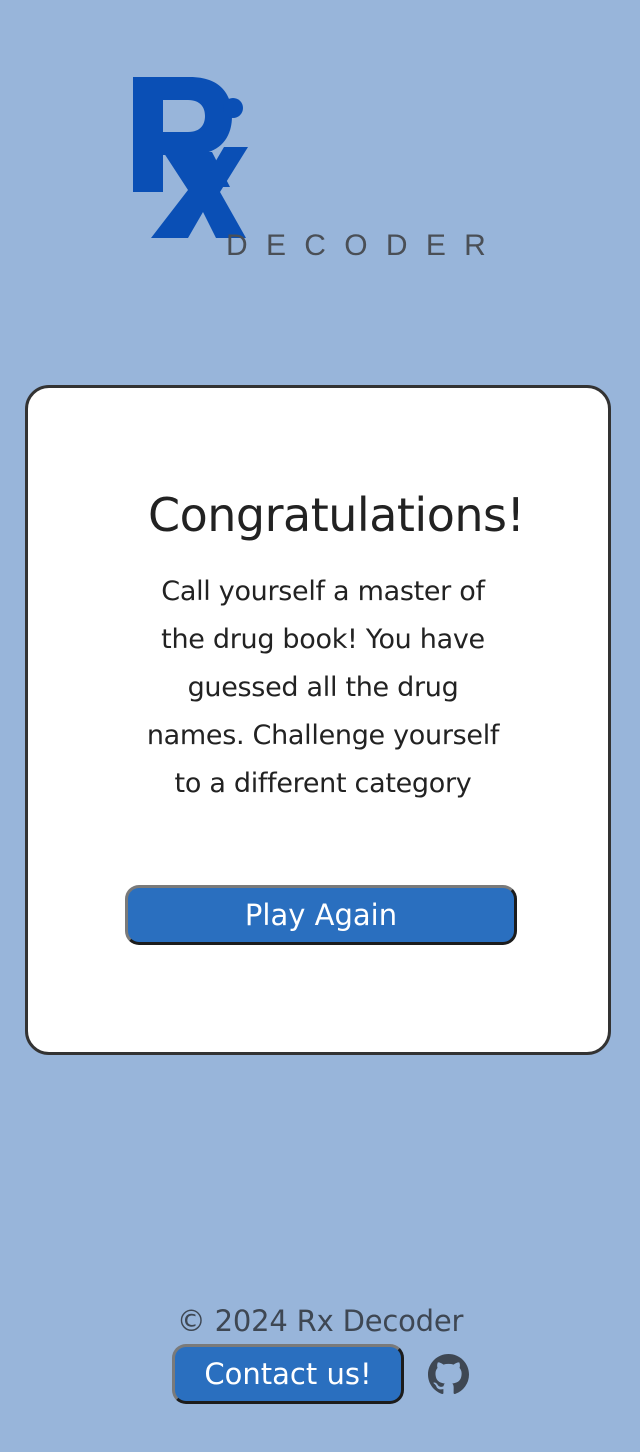 The height and width of the screenshot is (1452, 640). Describe the element at coordinates (190, 157) in the screenshot. I see `rx-logo-mark` at that location.